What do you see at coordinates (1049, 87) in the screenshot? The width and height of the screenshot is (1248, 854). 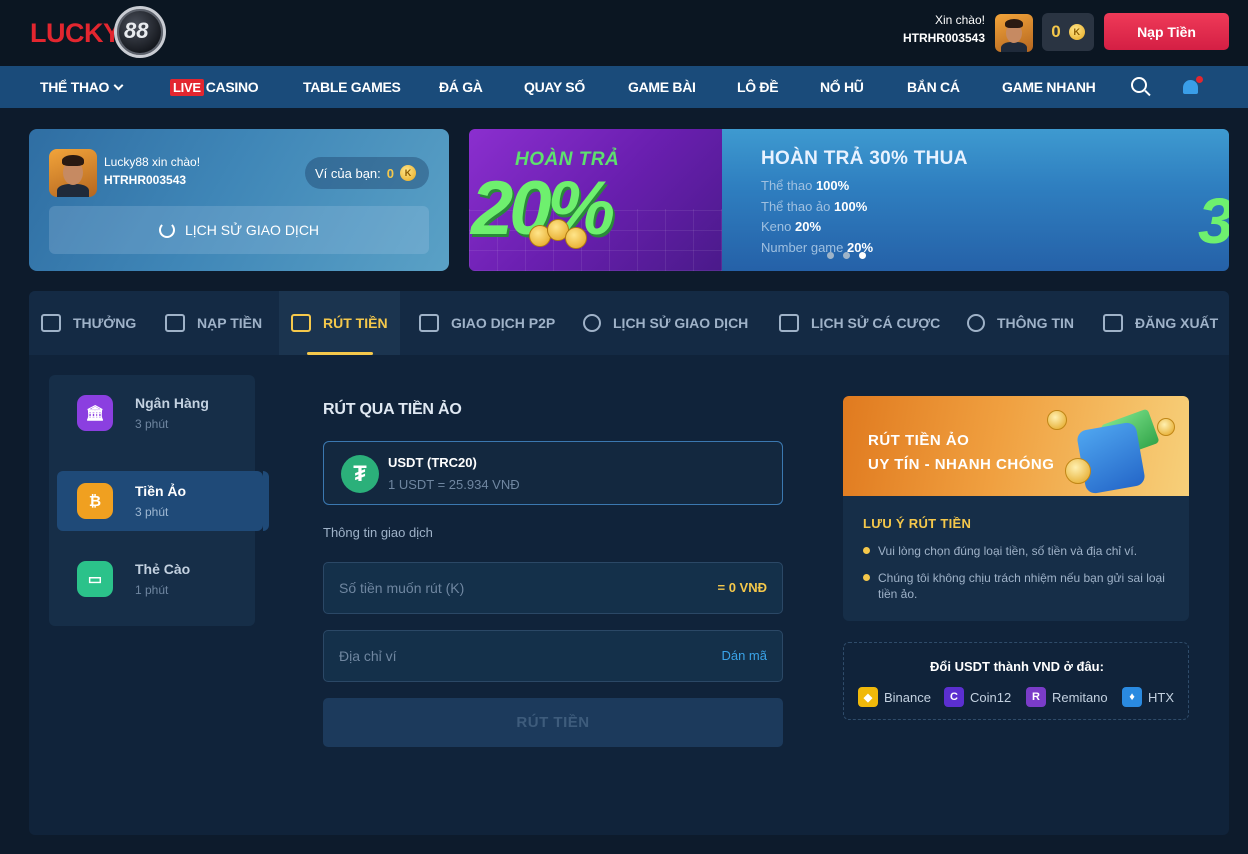 I see `nav-item-game-nhanh: GAME NHANH` at bounding box center [1049, 87].